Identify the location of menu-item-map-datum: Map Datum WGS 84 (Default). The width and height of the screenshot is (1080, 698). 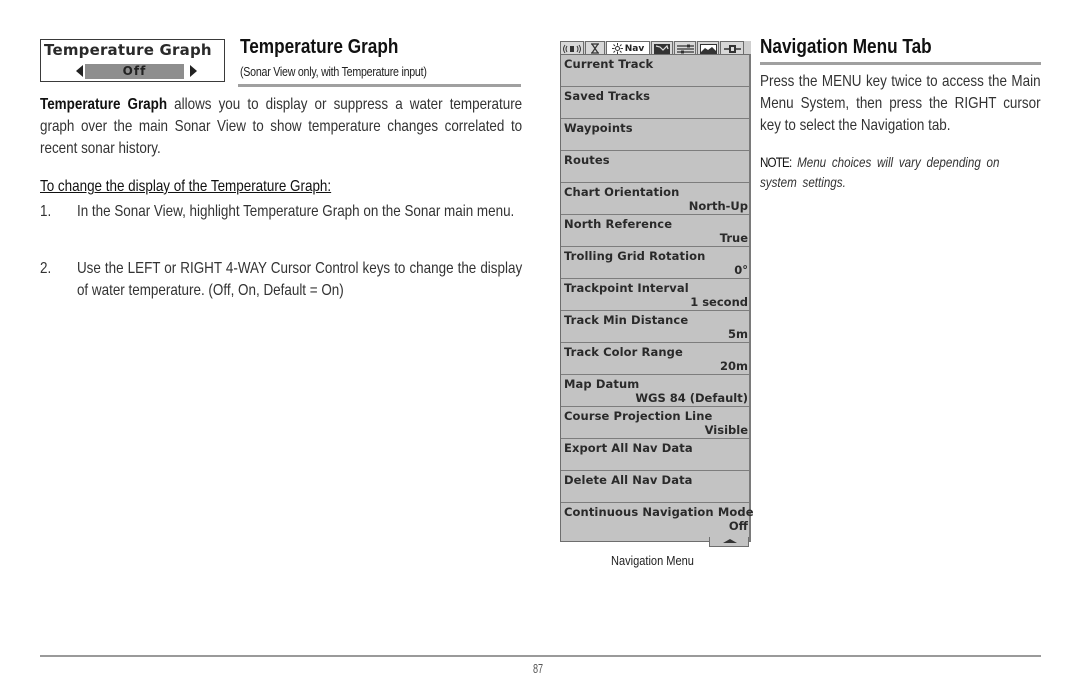
(655, 391).